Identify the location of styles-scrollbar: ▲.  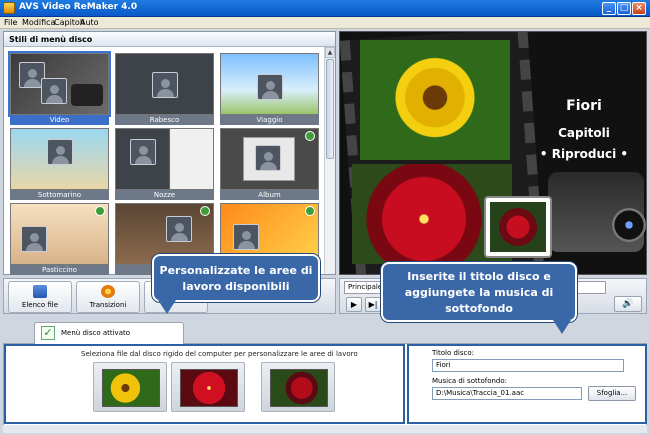
(329, 160).